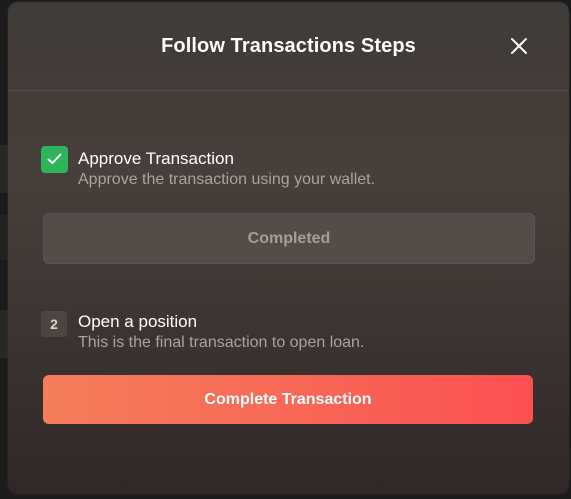 The width and height of the screenshot is (571, 499). I want to click on close-button, so click(519, 46).